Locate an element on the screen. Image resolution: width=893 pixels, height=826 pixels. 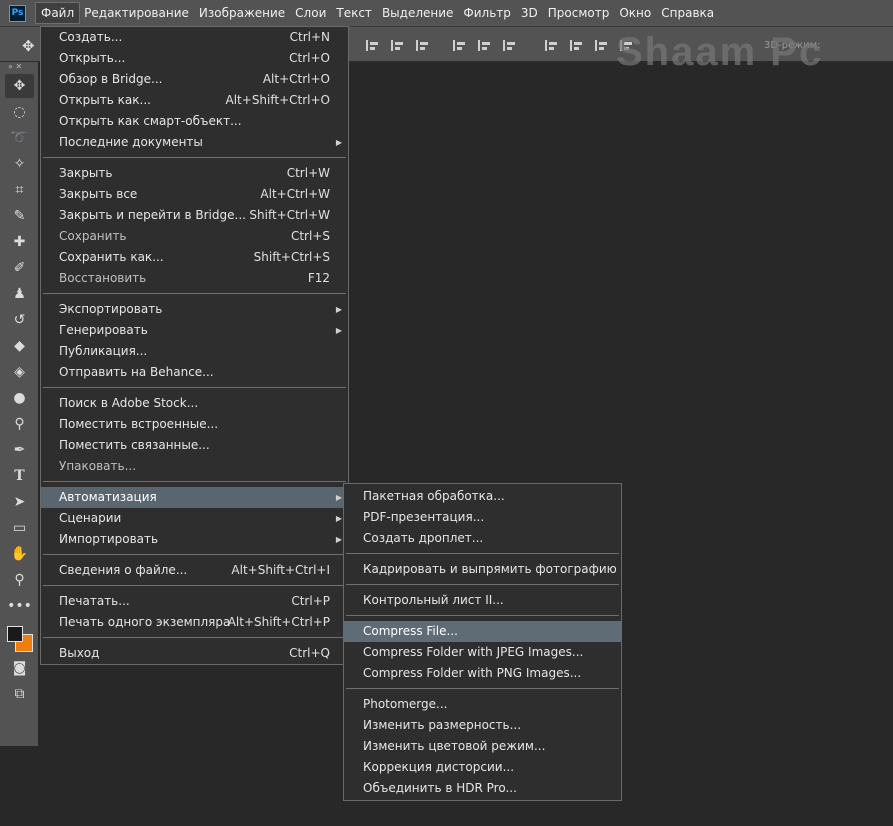
menu-item: Закрыть Ctrl+W is located at coordinates (194, 173).